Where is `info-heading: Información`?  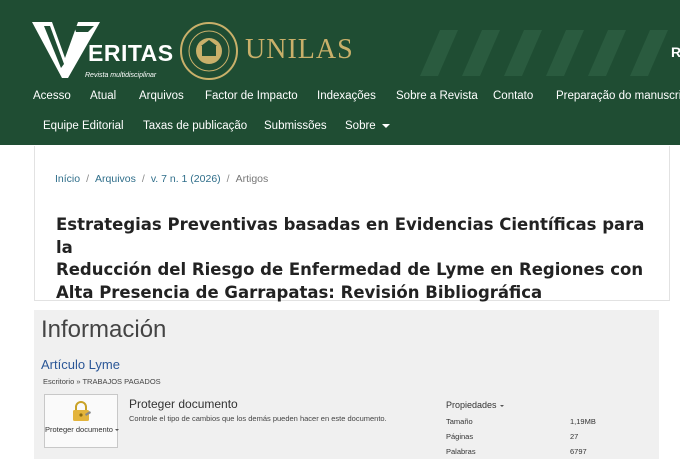 info-heading: Información is located at coordinates (104, 329).